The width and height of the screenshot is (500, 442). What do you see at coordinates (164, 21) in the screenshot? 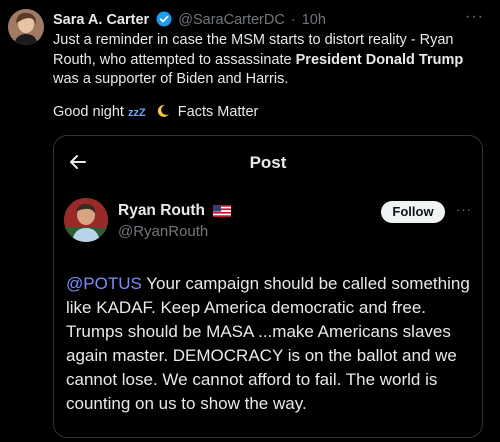
I see `verified-badge-icon` at bounding box center [164, 21].